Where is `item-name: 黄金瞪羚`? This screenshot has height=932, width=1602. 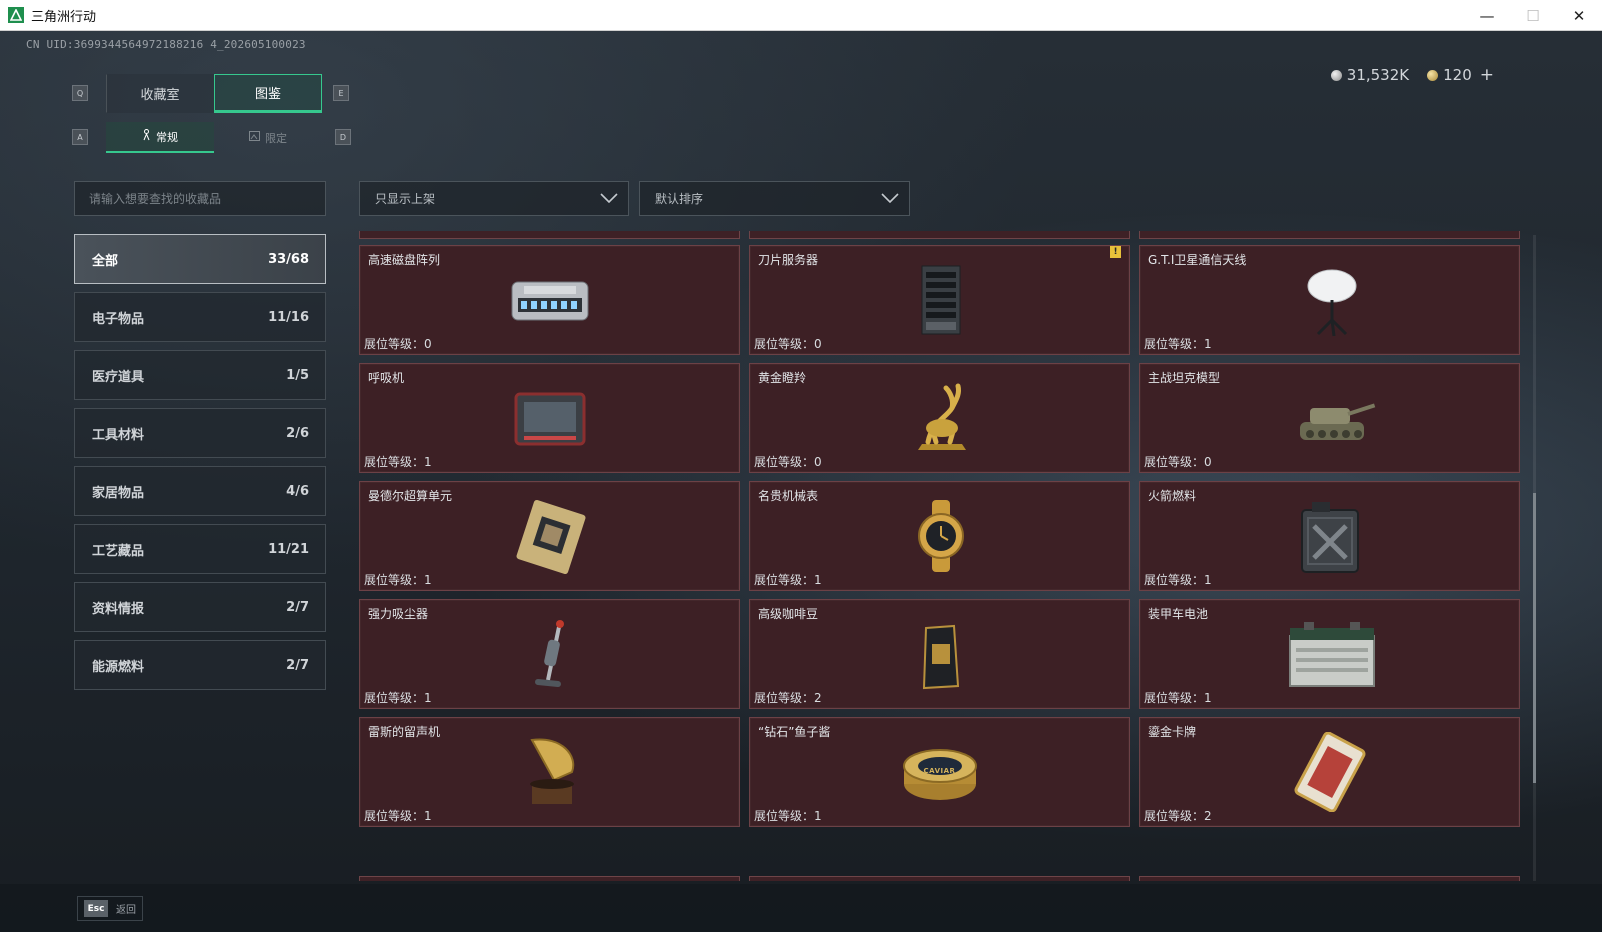 item-name: 黄金瞪羚 is located at coordinates (782, 378).